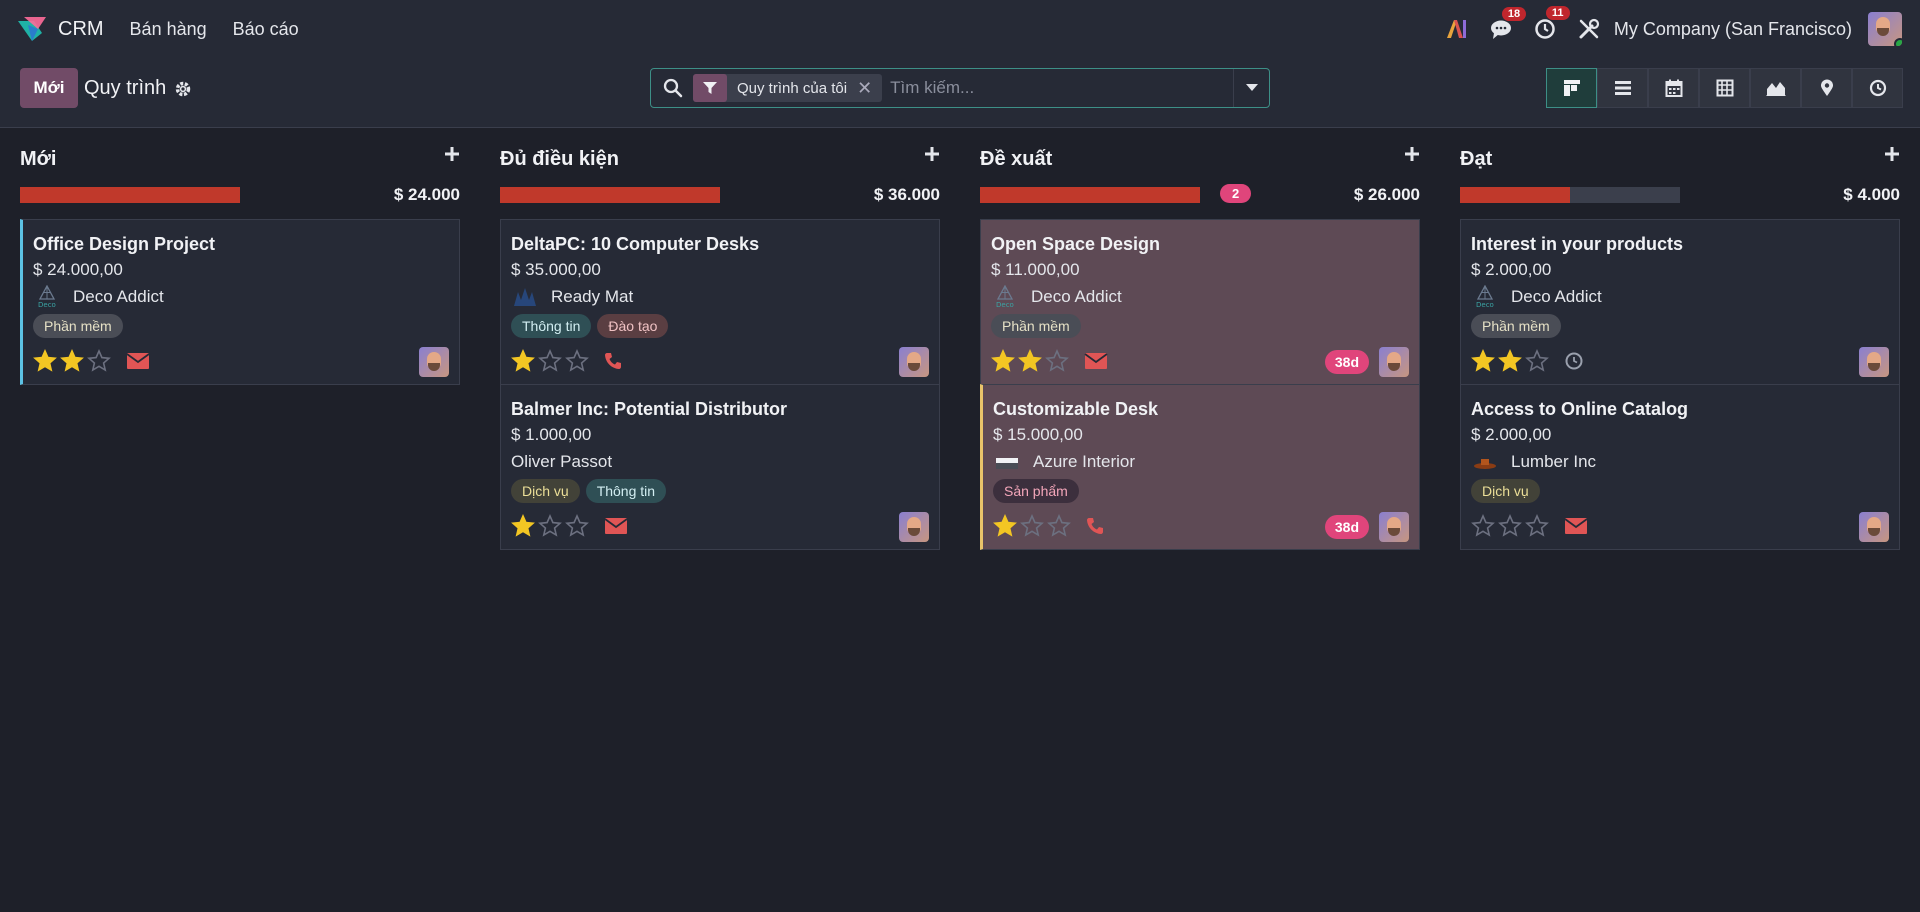  What do you see at coordinates (1680, 526) in the screenshot?
I see `card-footer` at bounding box center [1680, 526].